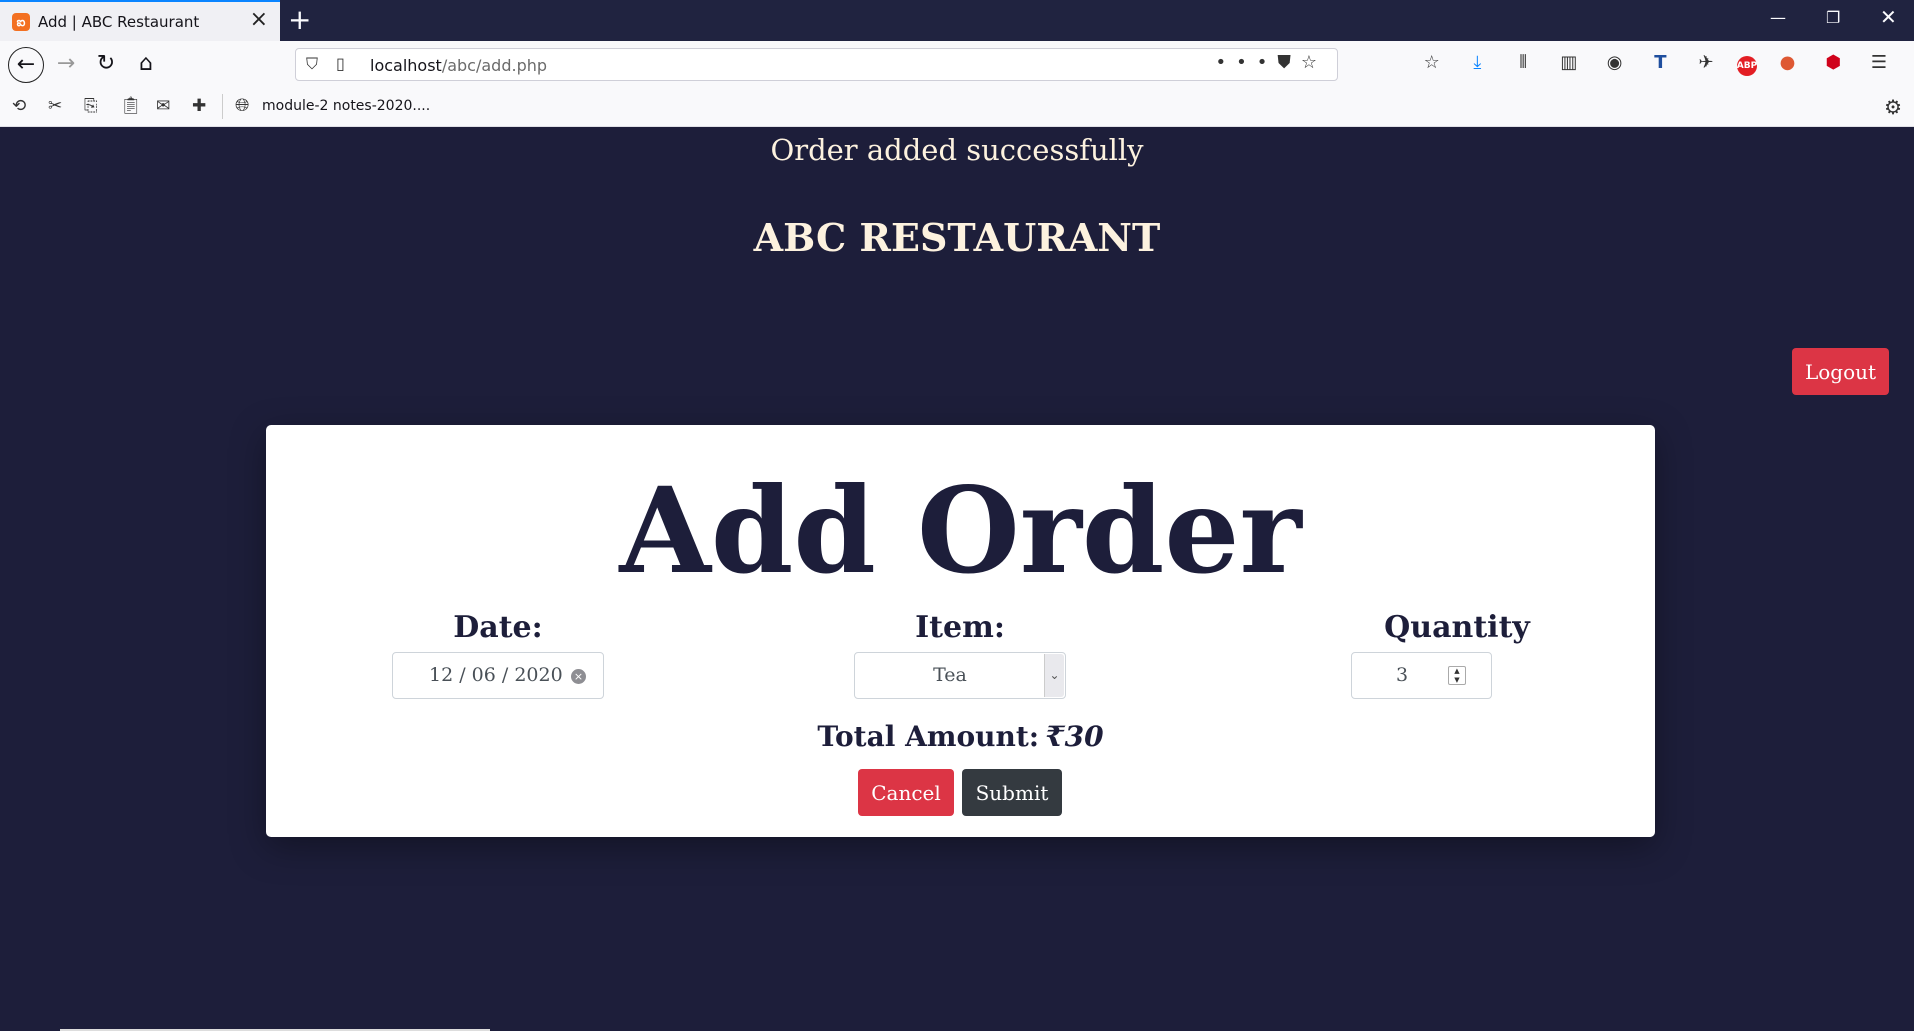 This screenshot has width=1914, height=1031. Describe the element at coordinates (102, 106) in the screenshot. I see `copy-icon: ⎘` at that location.